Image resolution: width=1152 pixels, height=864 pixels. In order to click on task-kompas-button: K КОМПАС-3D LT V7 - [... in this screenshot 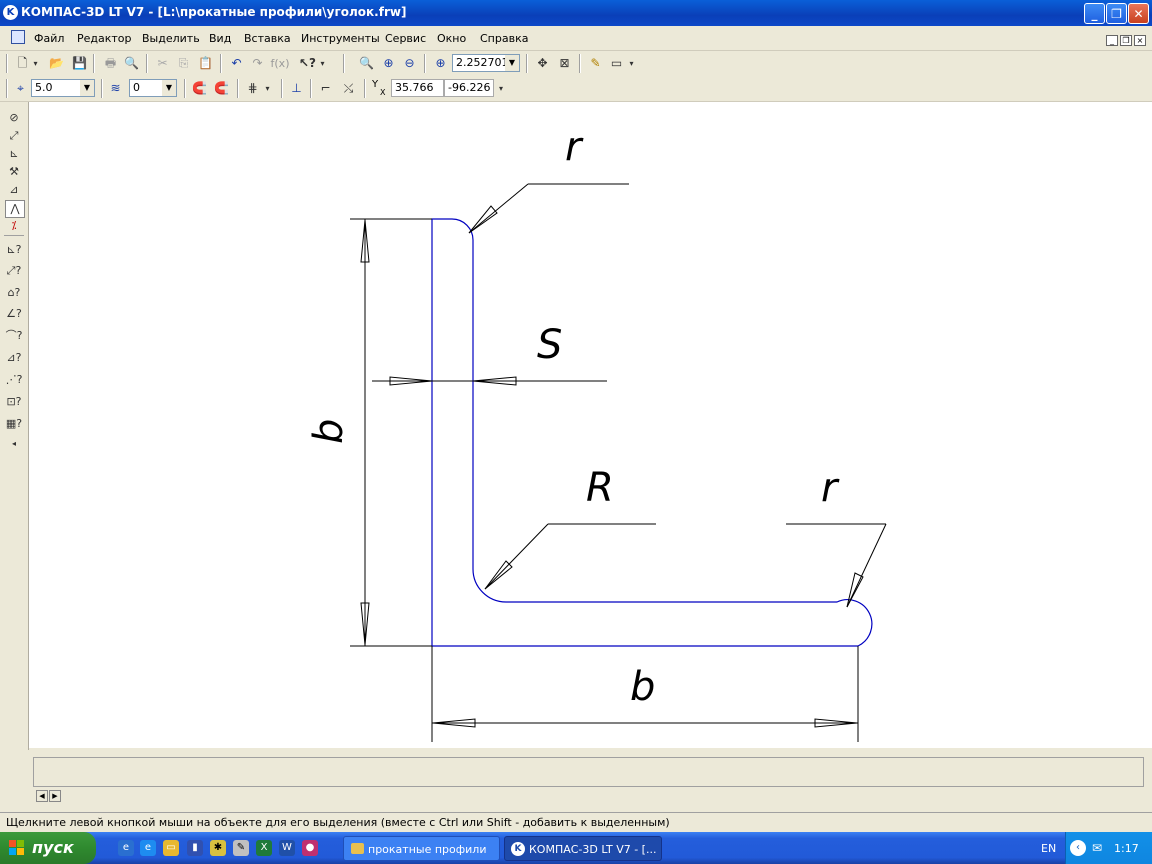, I will do `click(583, 848)`.